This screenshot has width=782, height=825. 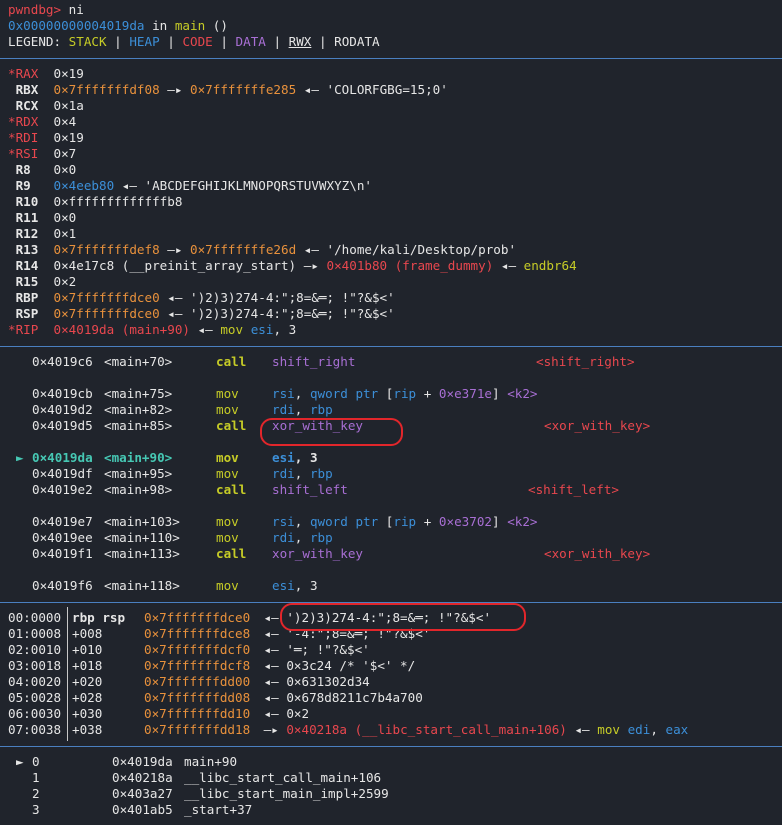 What do you see at coordinates (403, 617) in the screenshot?
I see `highlight-circle` at bounding box center [403, 617].